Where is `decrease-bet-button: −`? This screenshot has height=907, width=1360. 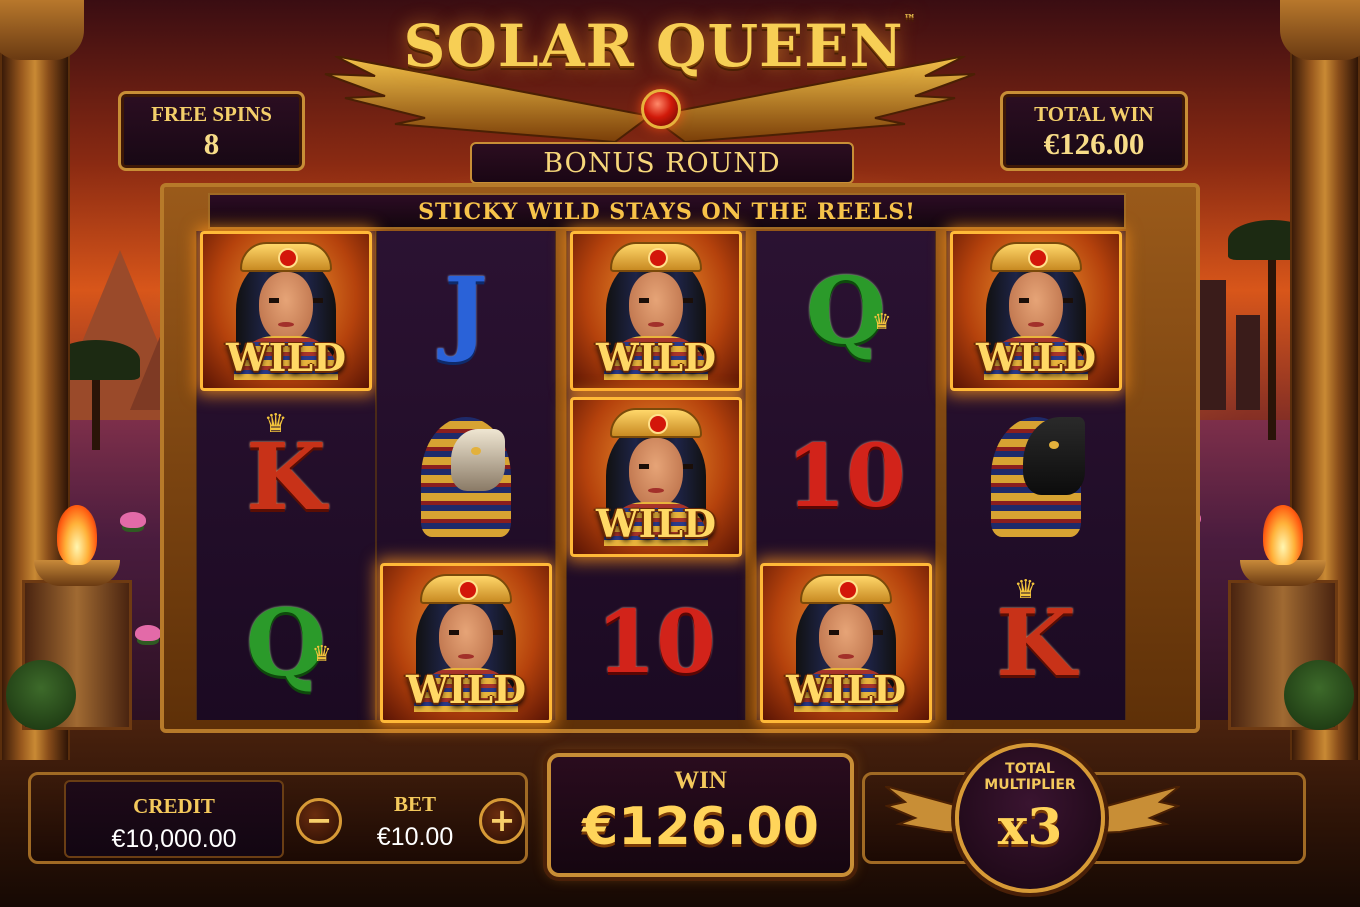 decrease-bet-button: − is located at coordinates (319, 821).